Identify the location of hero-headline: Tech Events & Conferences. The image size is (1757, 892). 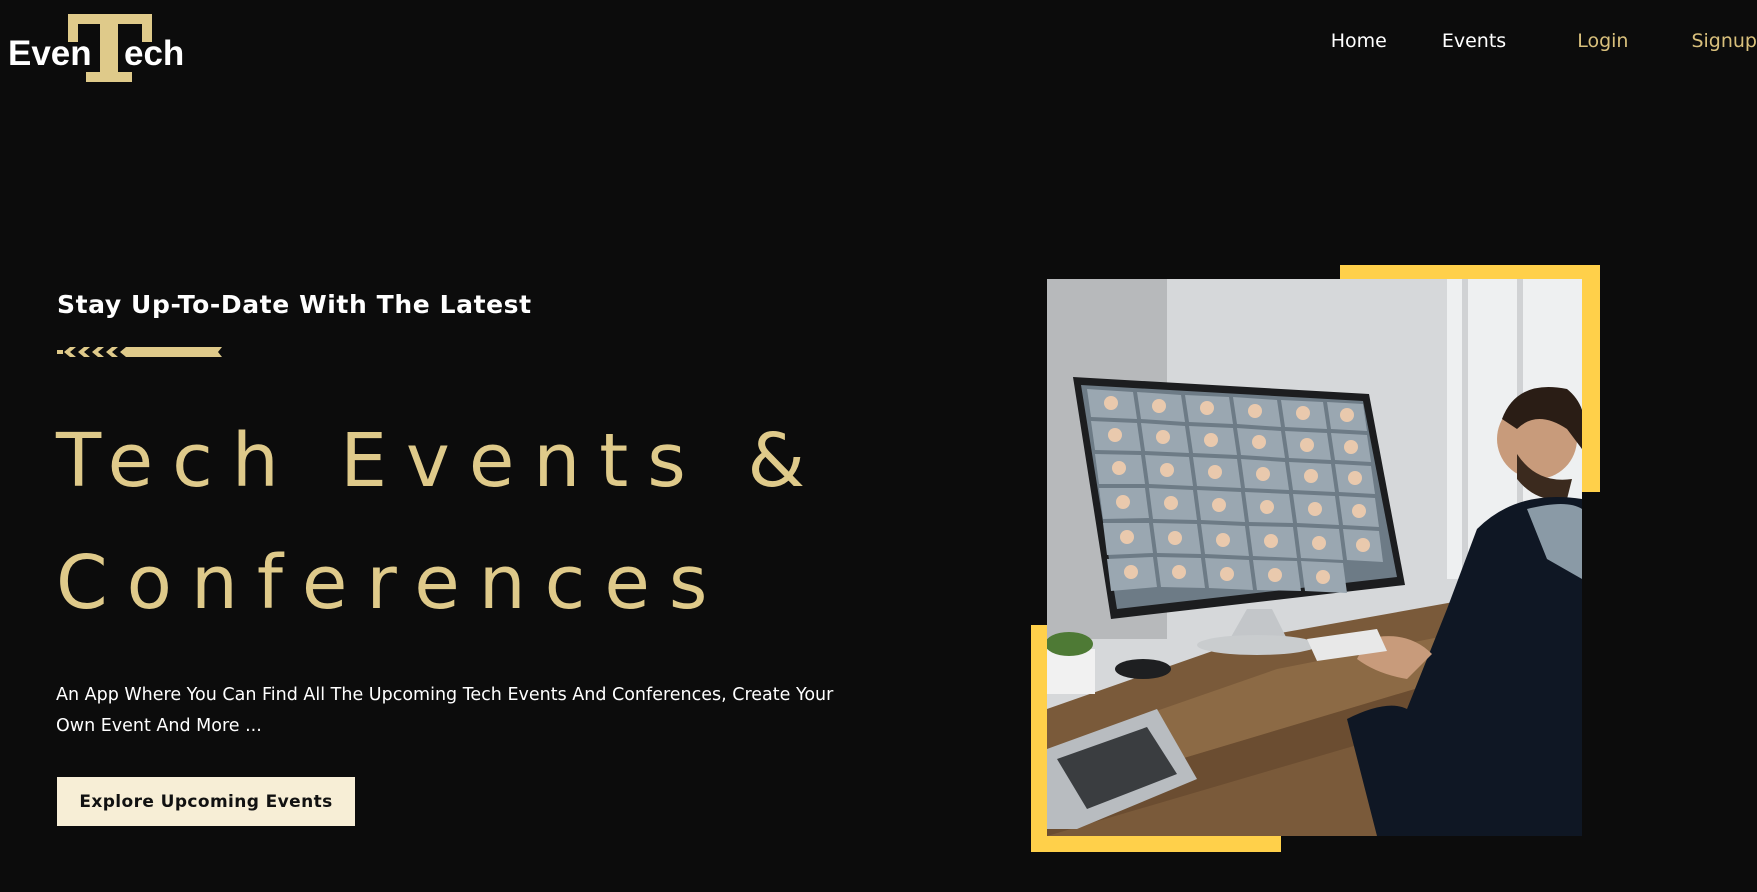
(506, 522).